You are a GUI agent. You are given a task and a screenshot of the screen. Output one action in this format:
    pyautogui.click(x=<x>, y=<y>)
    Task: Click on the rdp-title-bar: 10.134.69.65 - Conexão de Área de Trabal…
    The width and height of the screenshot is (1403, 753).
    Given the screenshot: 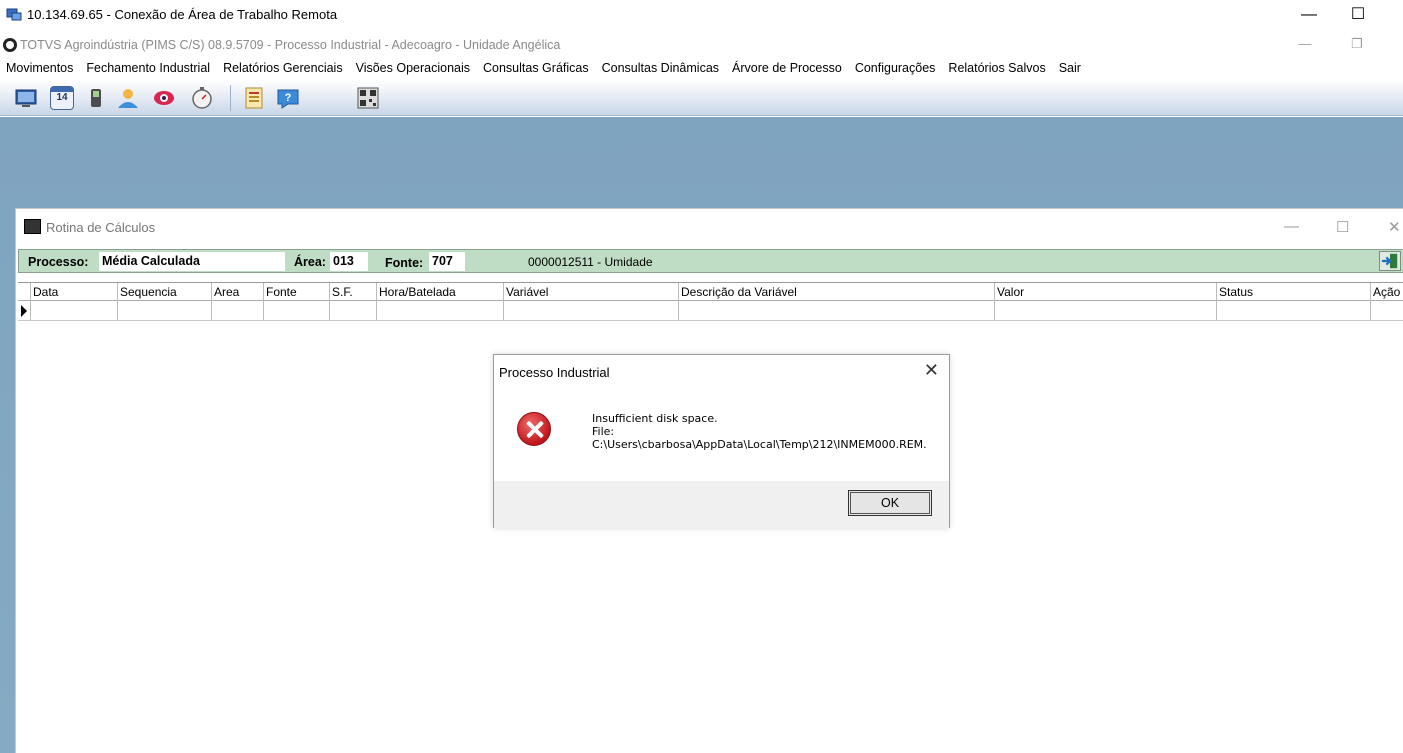 What is the action you would take?
    pyautogui.click(x=701, y=16)
    